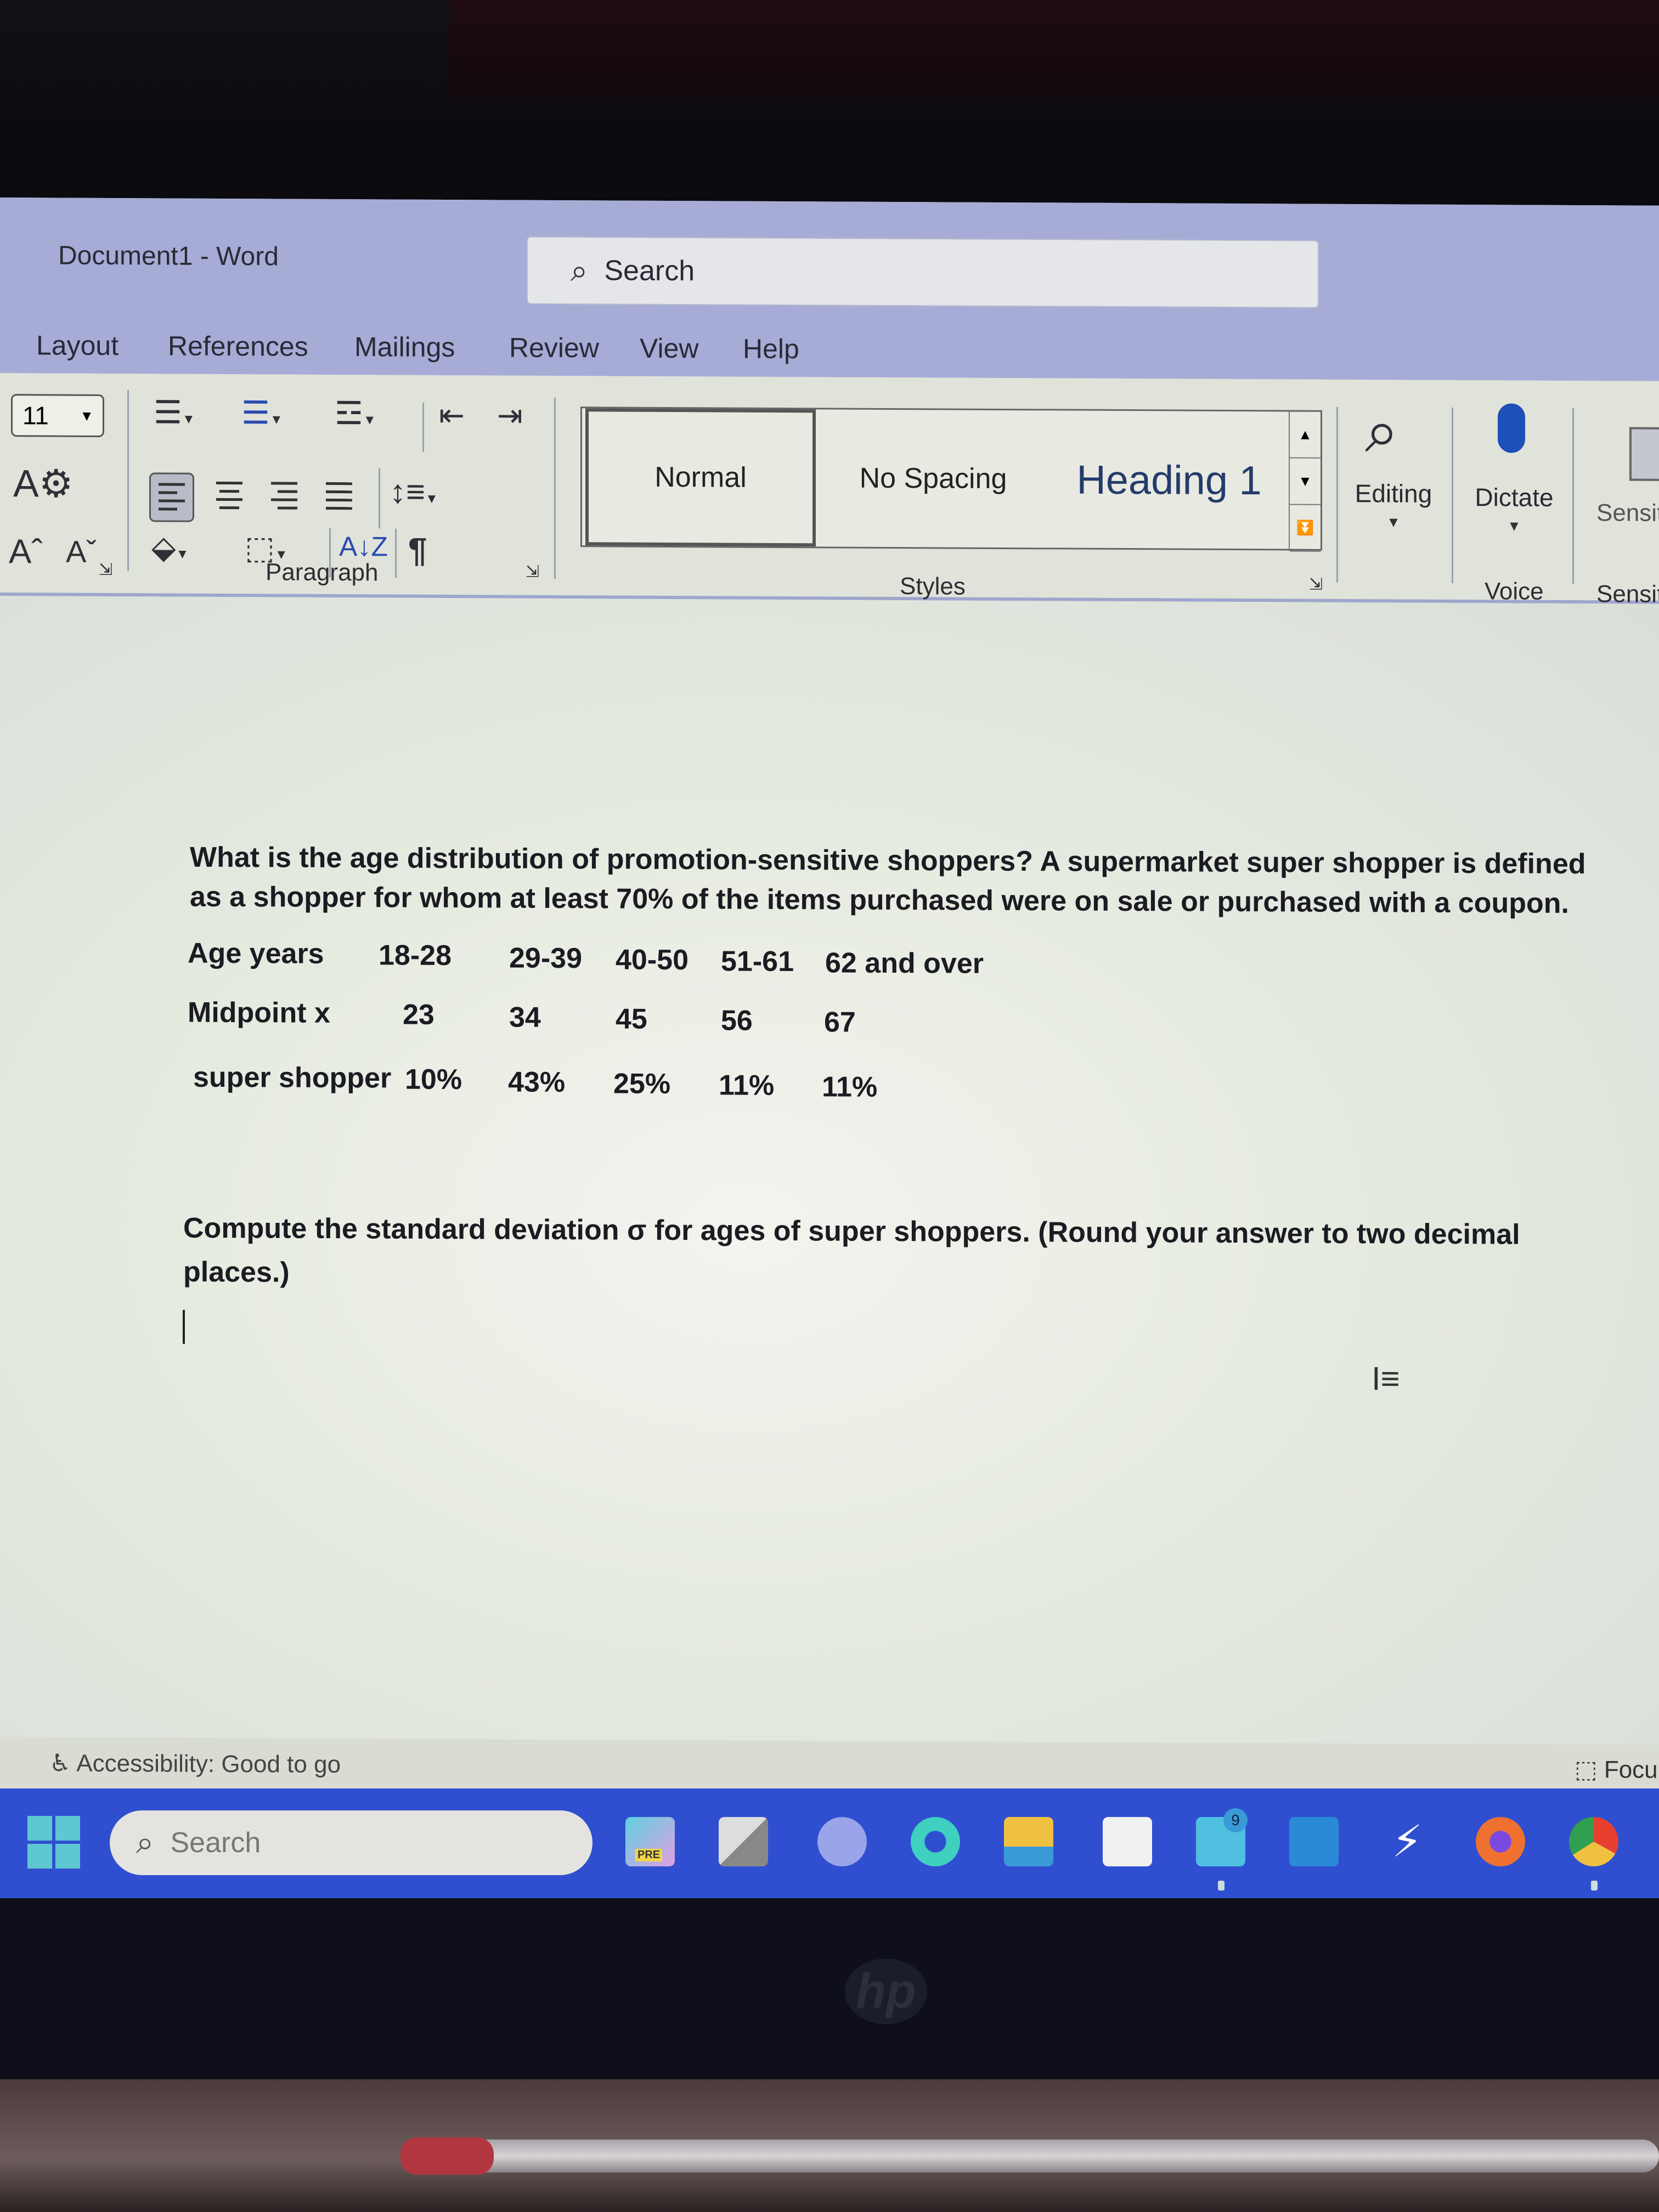 The height and width of the screenshot is (2212, 1659). I want to click on align-left-icon, so click(172, 499).